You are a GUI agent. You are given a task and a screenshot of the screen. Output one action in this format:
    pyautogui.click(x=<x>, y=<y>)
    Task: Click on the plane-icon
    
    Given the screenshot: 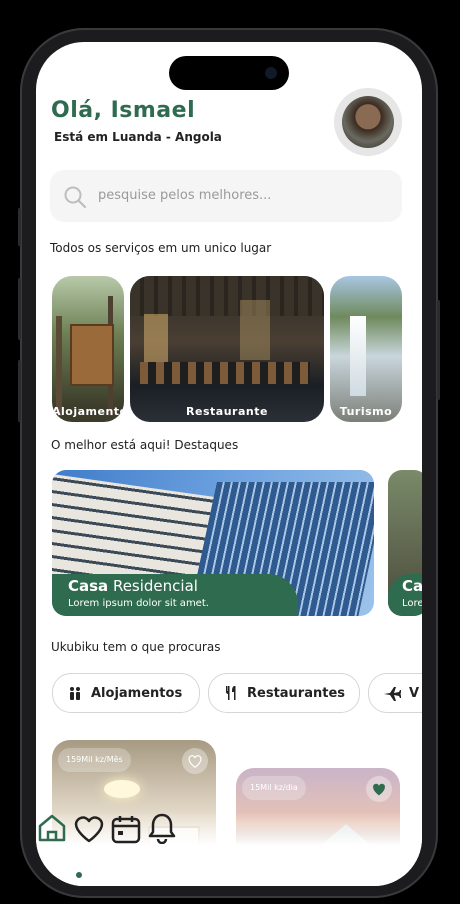 What is the action you would take?
    pyautogui.click(x=392, y=694)
    